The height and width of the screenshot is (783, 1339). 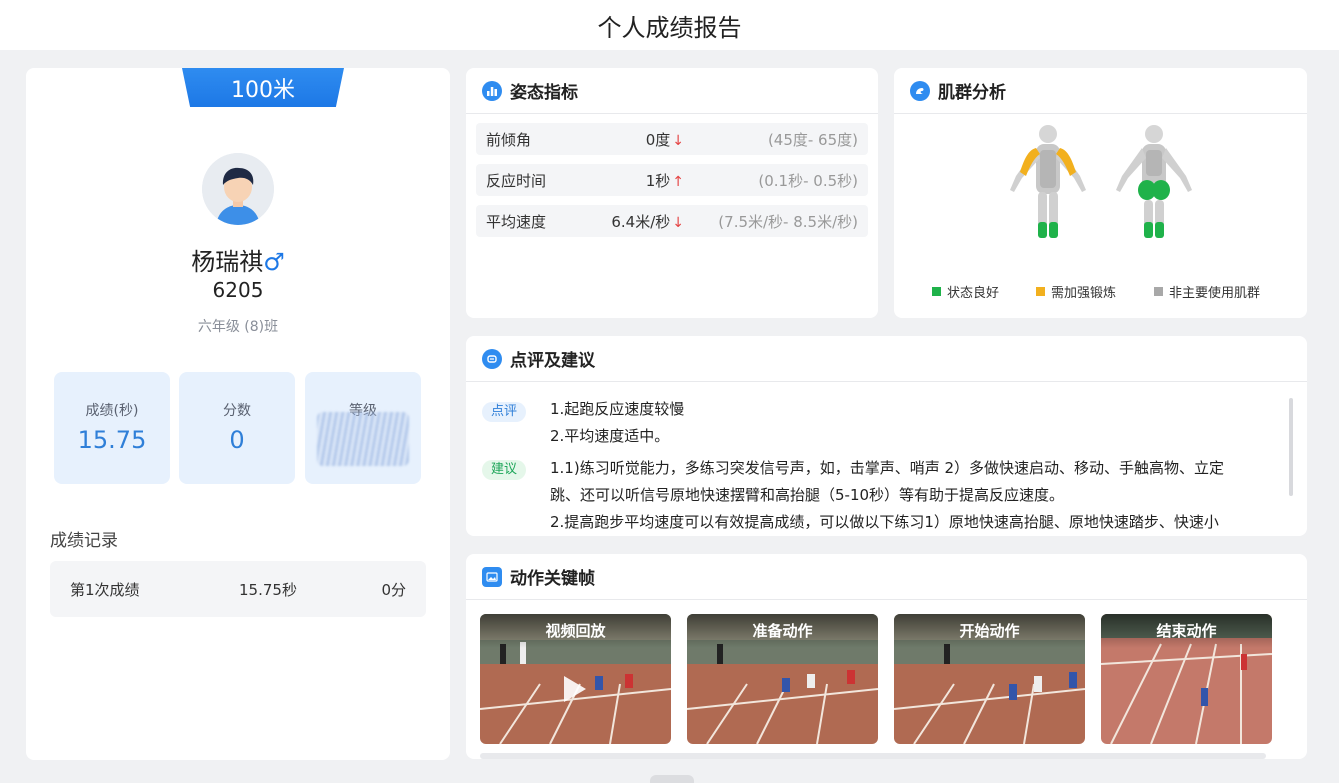 I want to click on body-muscle-figure, so click(x=1101, y=181).